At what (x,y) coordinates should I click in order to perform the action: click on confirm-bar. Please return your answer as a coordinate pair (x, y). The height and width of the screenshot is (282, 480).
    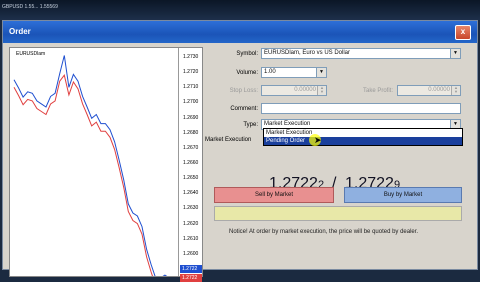
    Looking at the image, I should click on (338, 213).